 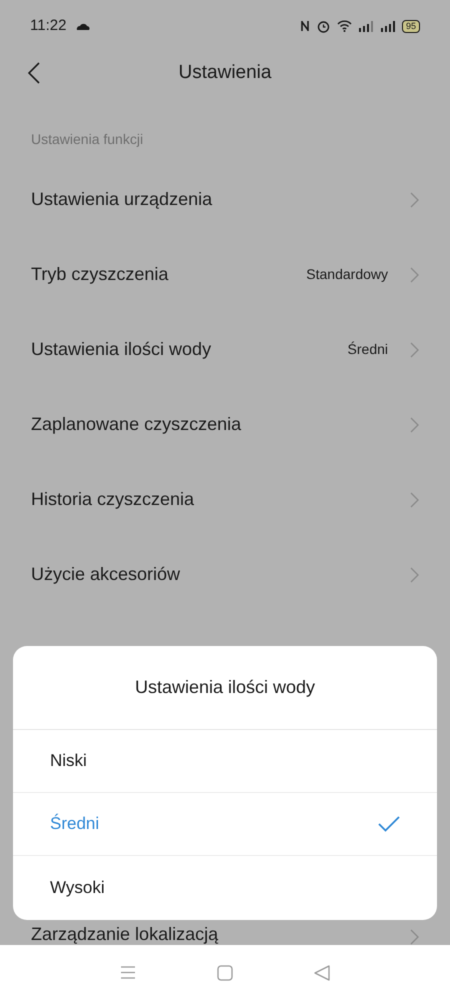 I want to click on row-label: Tryb czyszczenia, so click(x=100, y=274).